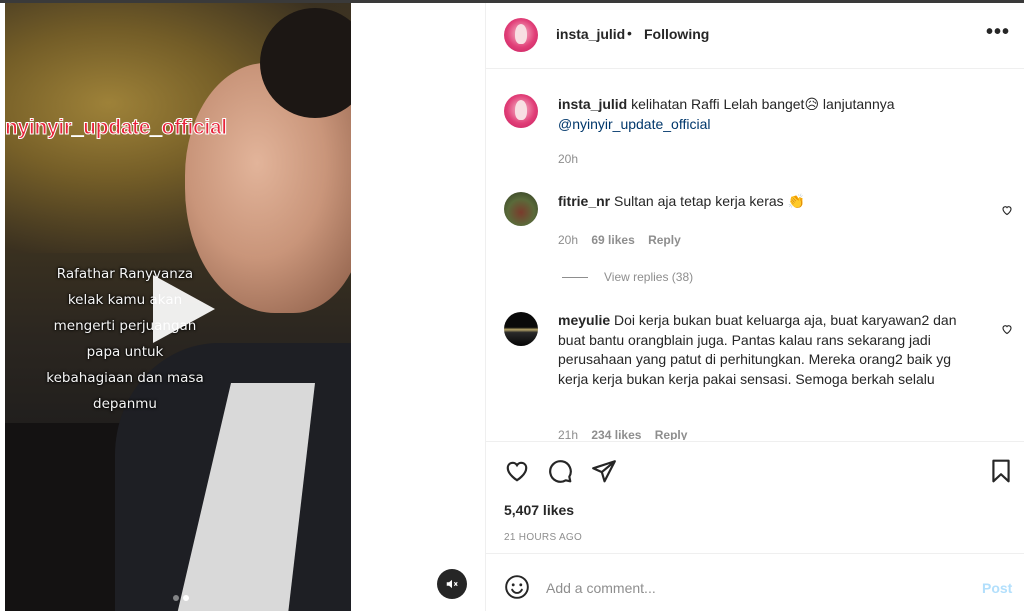 Image resolution: width=1024 pixels, height=611 pixels. Describe the element at coordinates (584, 201) in the screenshot. I see `comment-username: fitrie_nr` at that location.